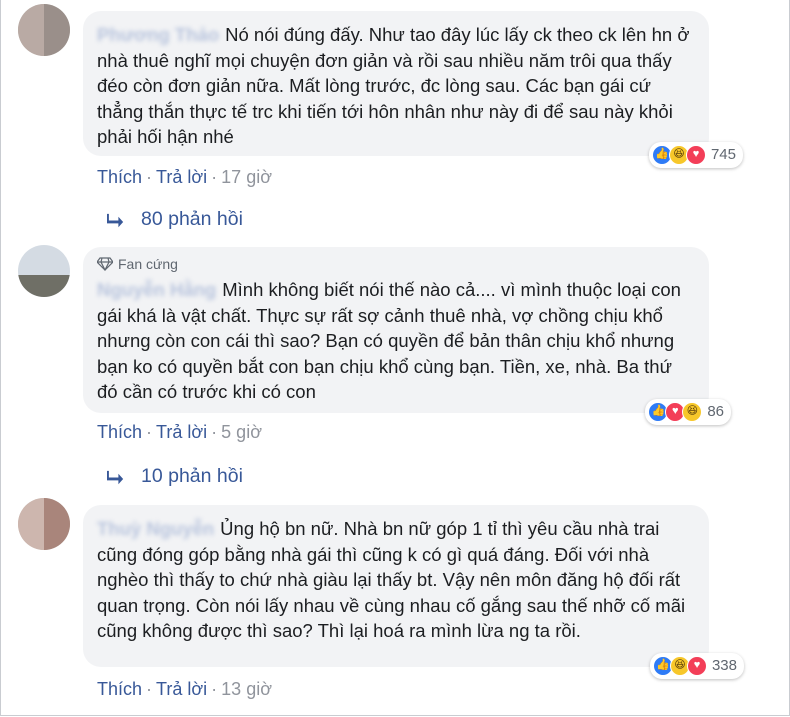  What do you see at coordinates (192, 476) in the screenshot?
I see `replies-count: 10 phản hồi` at bounding box center [192, 476].